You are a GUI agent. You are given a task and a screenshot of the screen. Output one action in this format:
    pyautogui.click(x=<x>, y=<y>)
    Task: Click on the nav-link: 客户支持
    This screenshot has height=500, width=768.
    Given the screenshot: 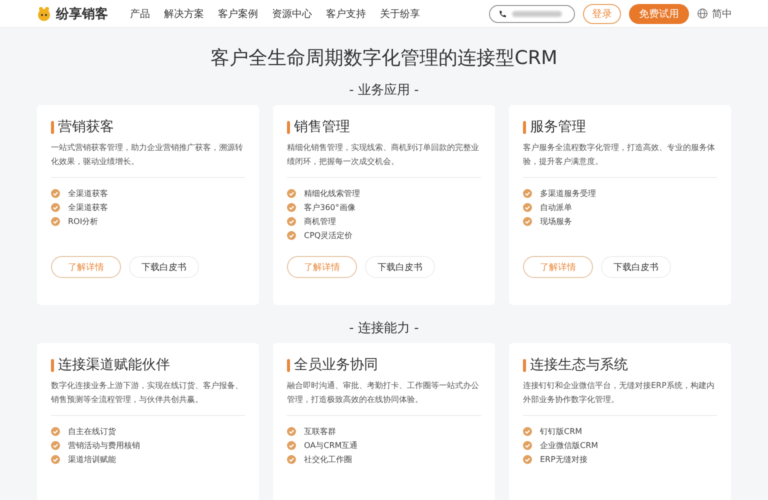 What is the action you would take?
    pyautogui.click(x=346, y=13)
    